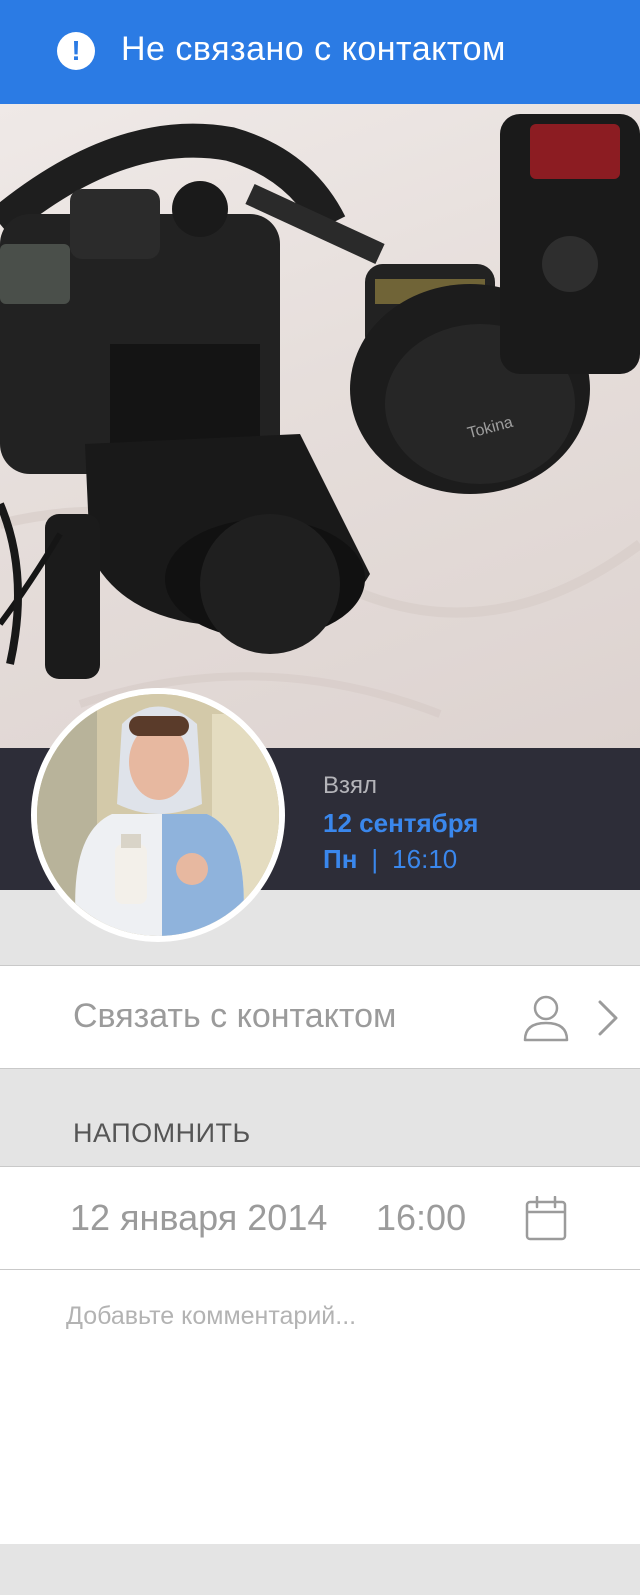  Describe the element at coordinates (546, 1018) in the screenshot. I see `person-icon` at that location.